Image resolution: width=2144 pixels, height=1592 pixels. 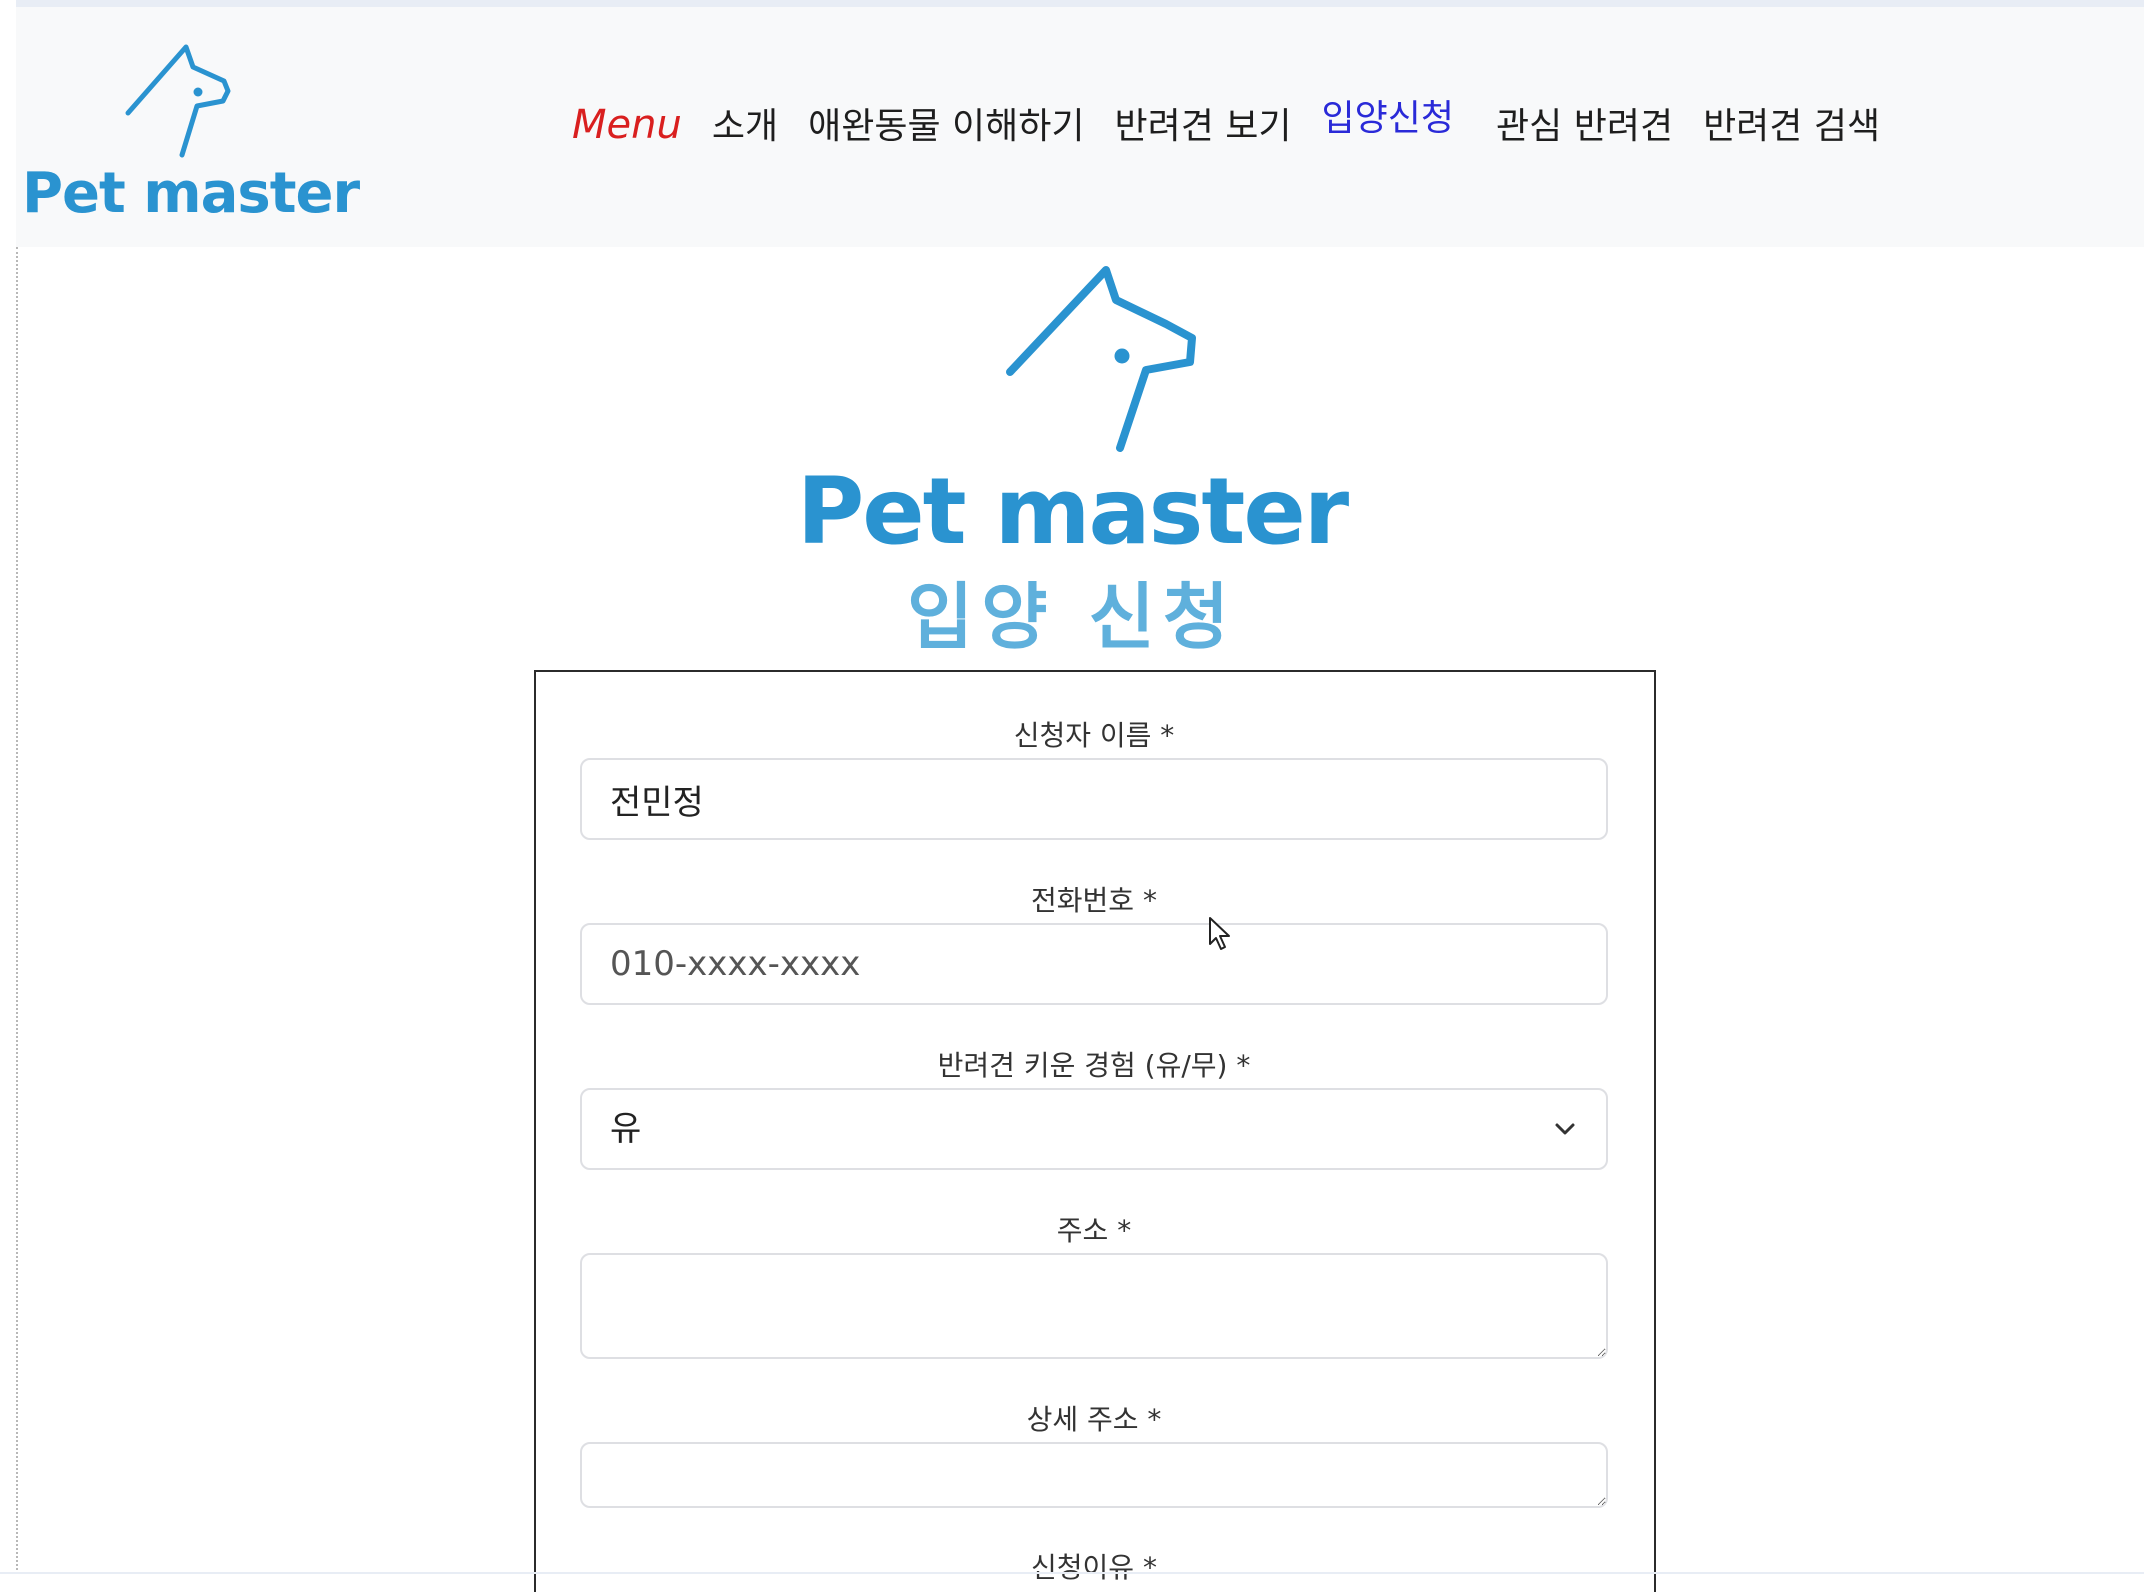 What do you see at coordinates (1219, 933) in the screenshot?
I see `mouse-cursor-icon` at bounding box center [1219, 933].